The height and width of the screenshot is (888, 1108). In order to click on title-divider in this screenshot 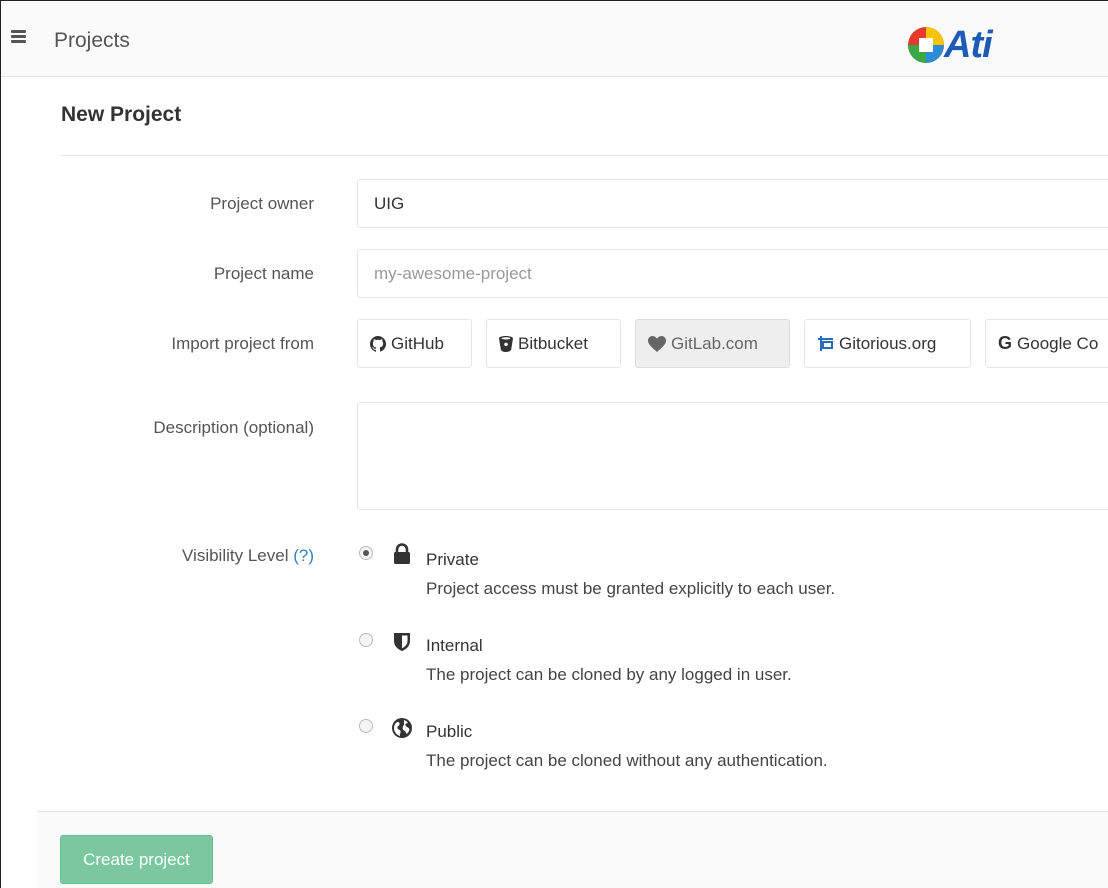, I will do `click(584, 155)`.